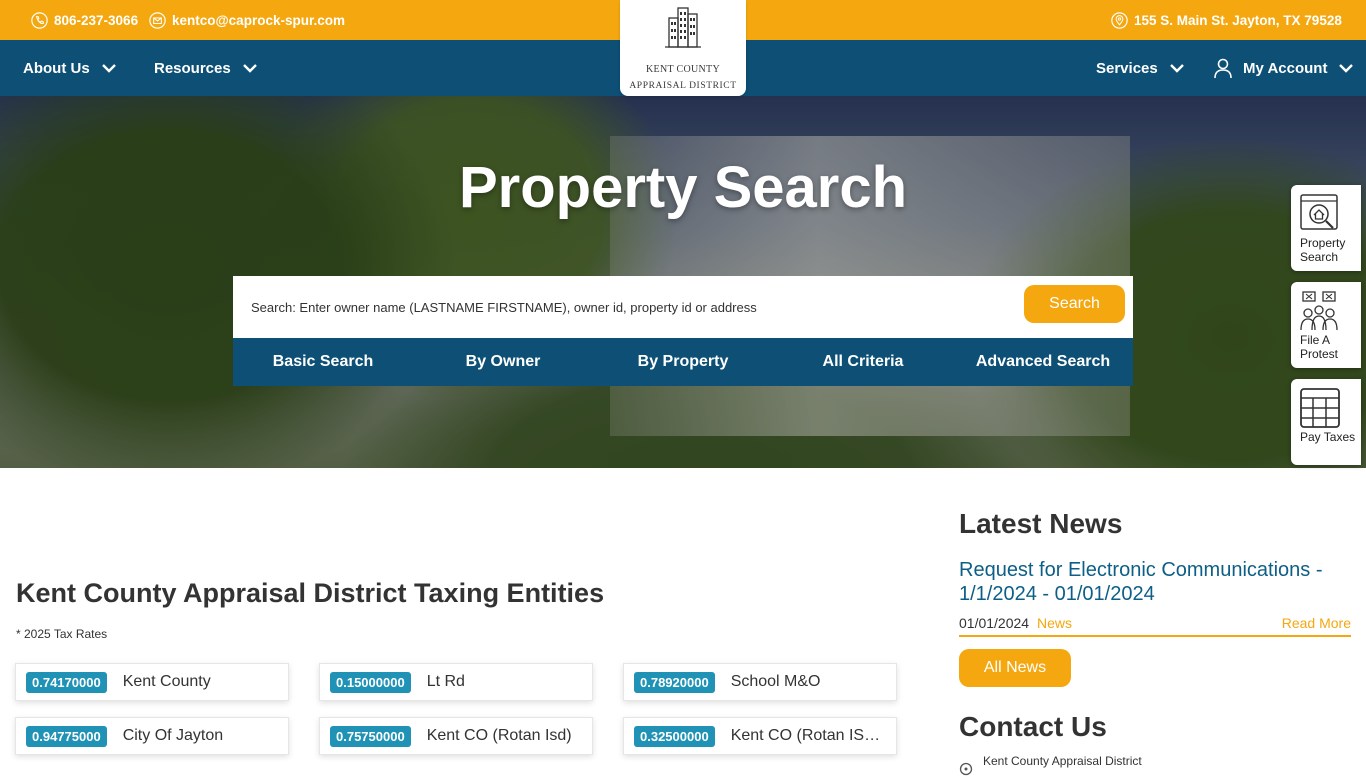  I want to click on quick-link-file-protest: File A Protest, so click(1326, 325).